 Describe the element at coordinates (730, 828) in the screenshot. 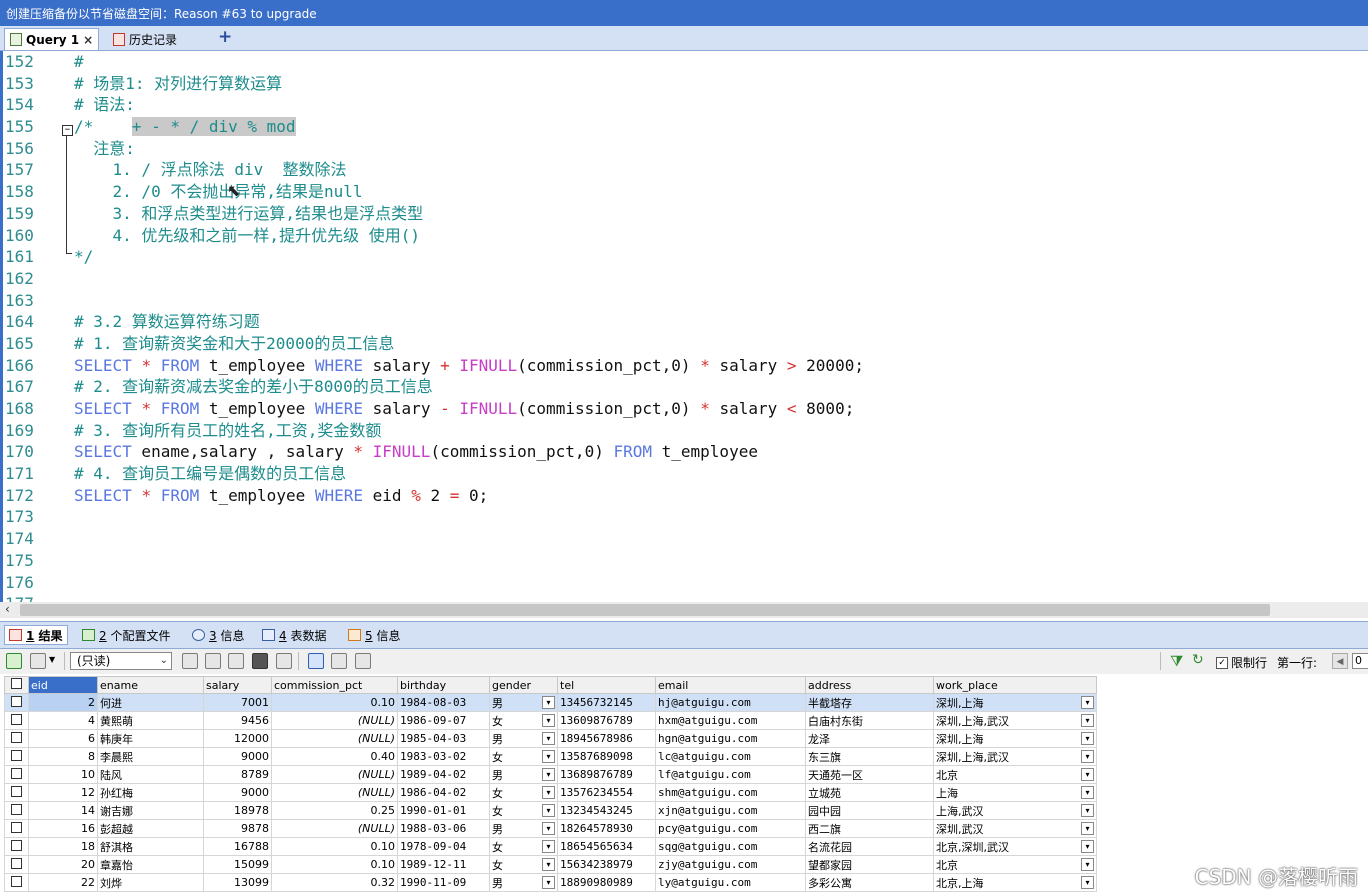

I see `cell-email: pcy@atguigu.com` at that location.